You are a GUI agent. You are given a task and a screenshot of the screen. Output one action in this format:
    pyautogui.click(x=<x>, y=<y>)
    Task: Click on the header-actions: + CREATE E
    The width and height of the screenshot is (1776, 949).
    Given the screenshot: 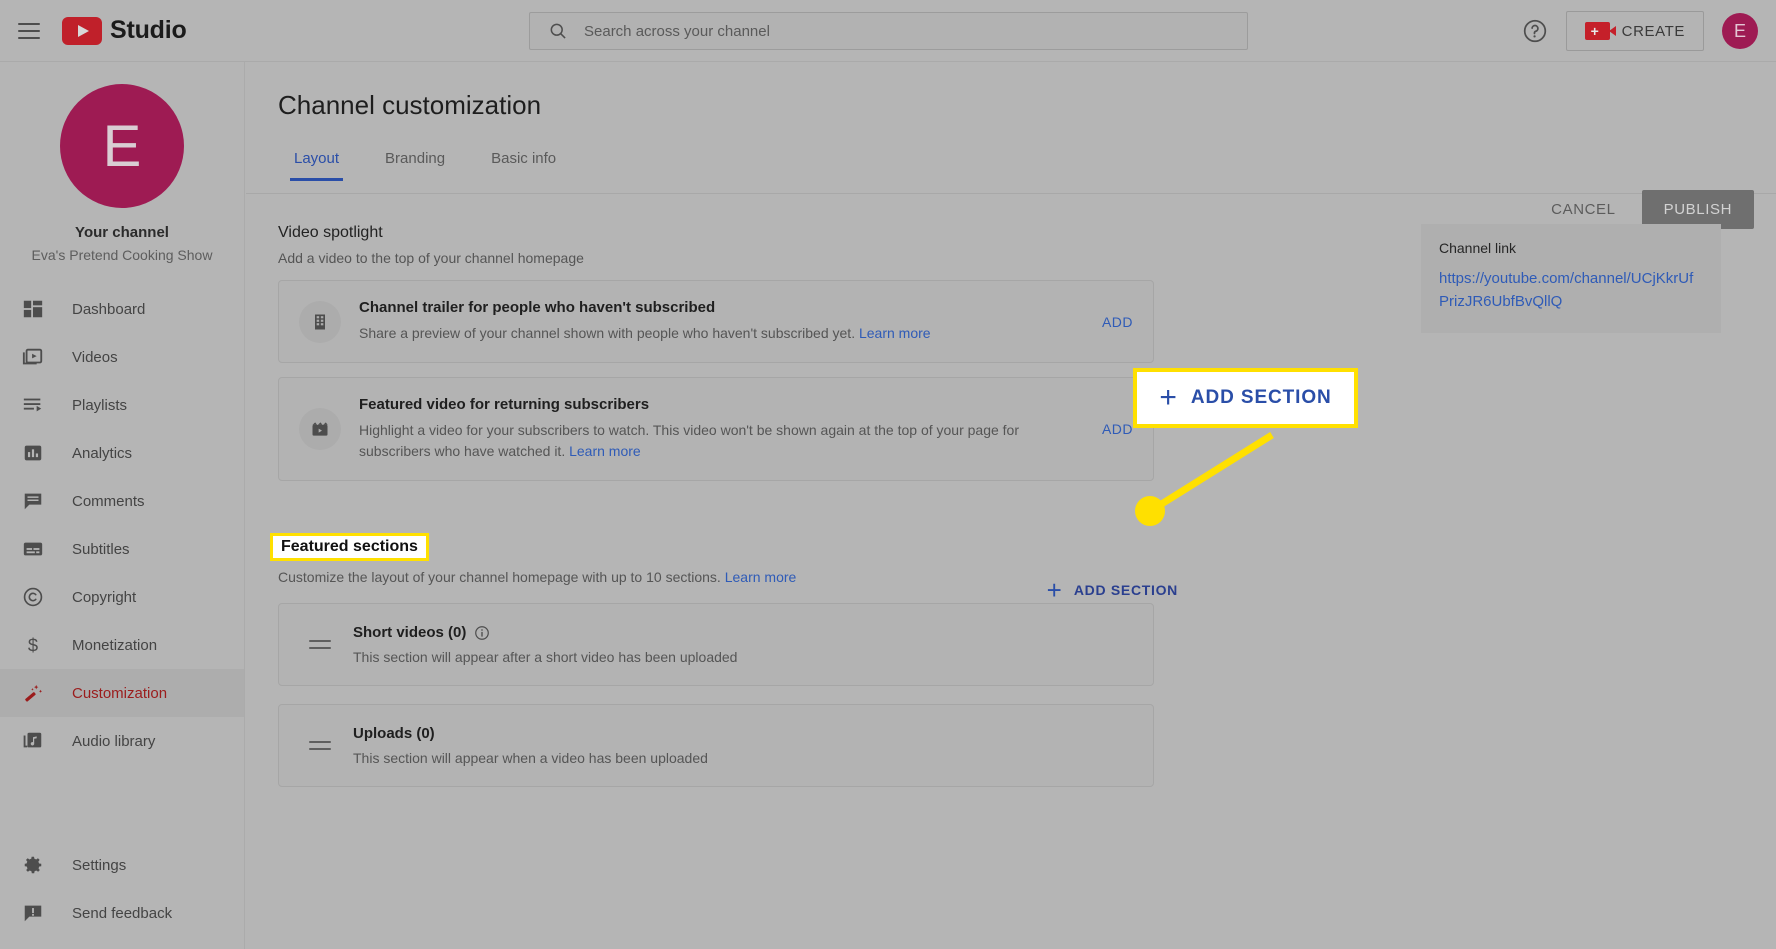 What is the action you would take?
    pyautogui.click(x=1640, y=31)
    